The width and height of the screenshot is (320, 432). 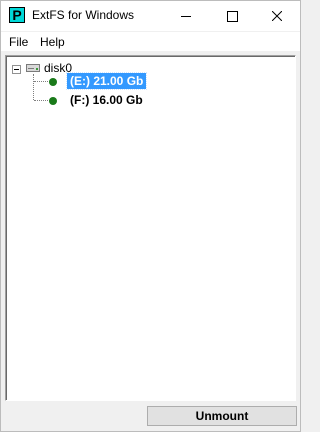 What do you see at coordinates (106, 81) in the screenshot?
I see `tree-node-partition-e: (E:) 21.00 Gb` at bounding box center [106, 81].